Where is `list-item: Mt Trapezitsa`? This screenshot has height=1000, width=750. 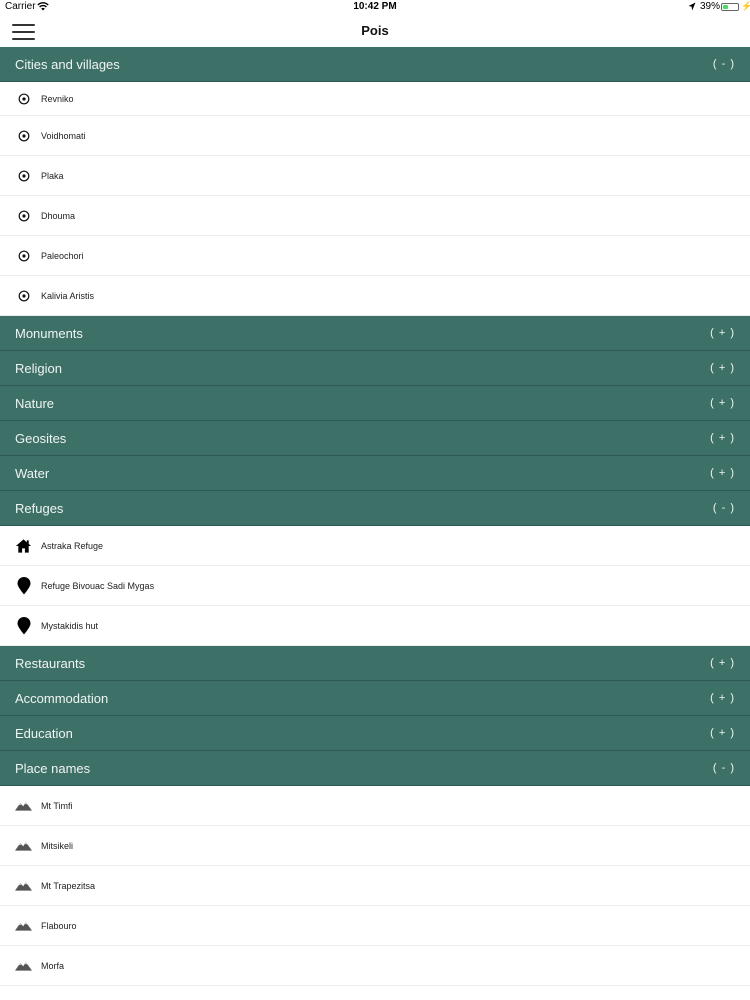 list-item: Mt Trapezitsa is located at coordinates (375, 886).